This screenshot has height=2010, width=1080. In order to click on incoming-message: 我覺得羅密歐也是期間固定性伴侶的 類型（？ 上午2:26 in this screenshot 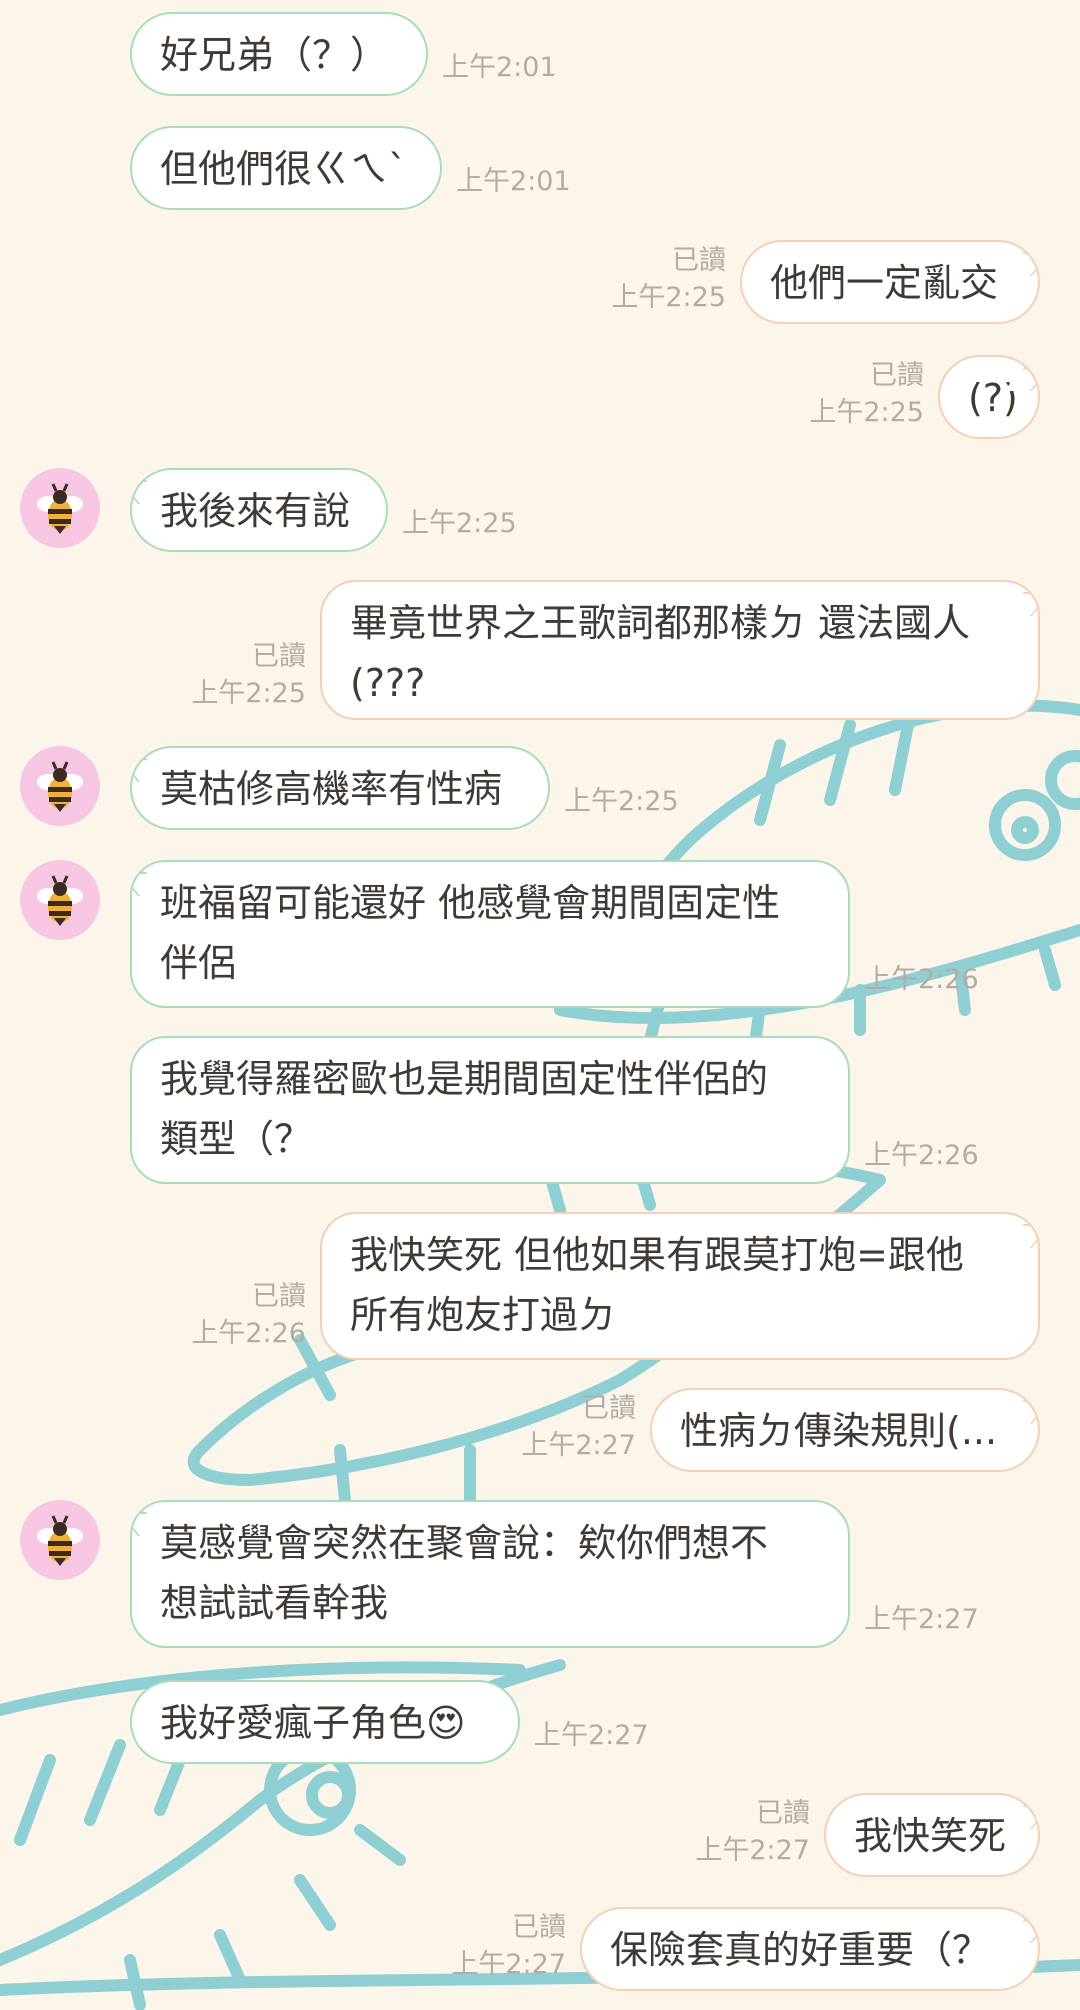, I will do `click(540, 1110)`.